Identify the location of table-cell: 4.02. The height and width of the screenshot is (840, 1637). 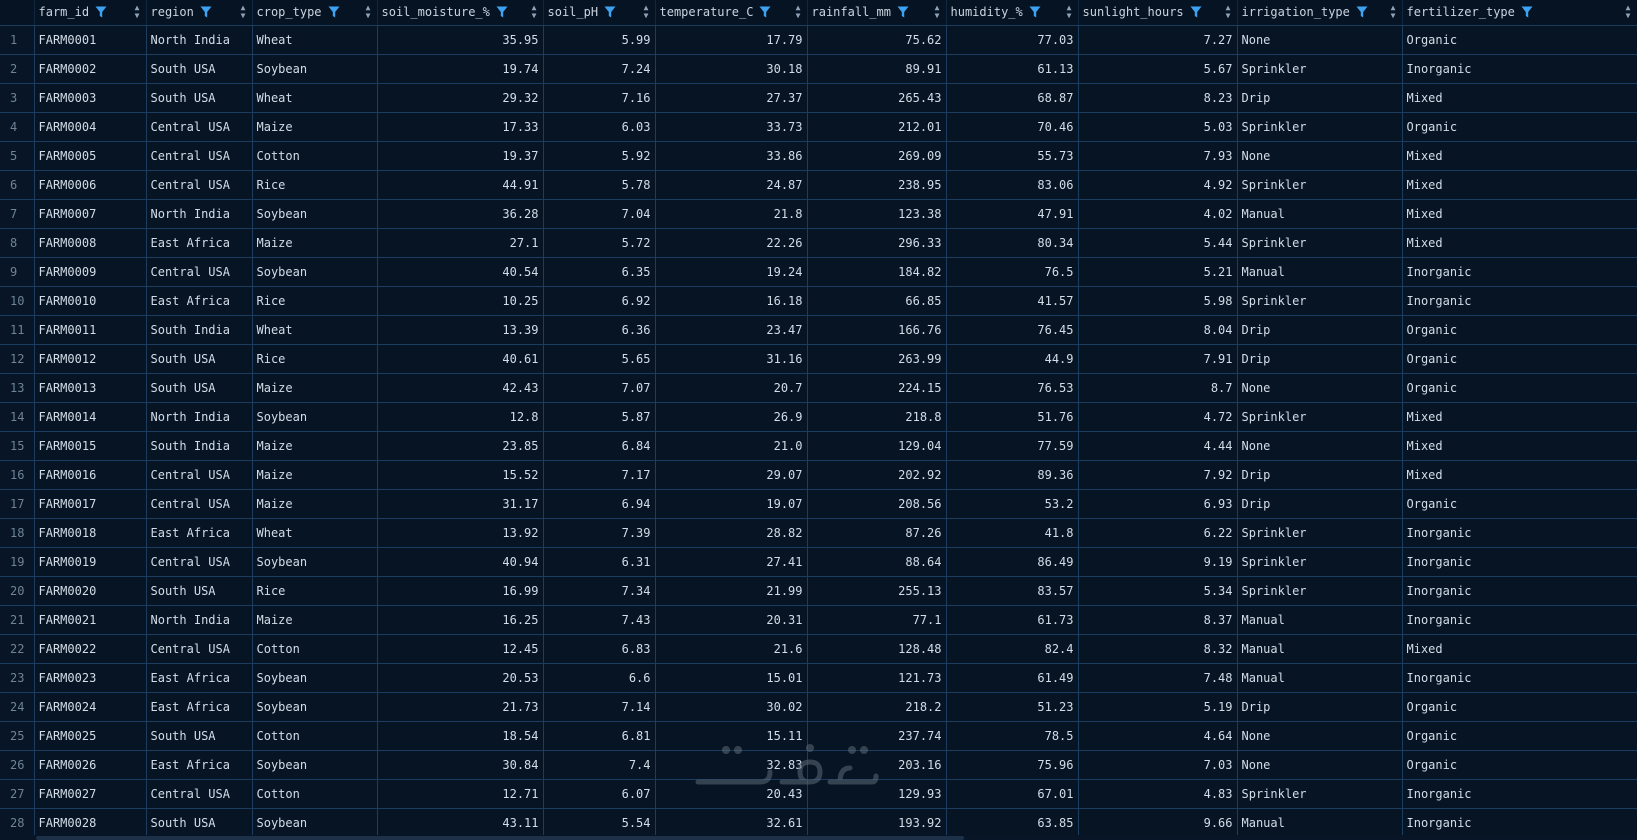
(1158, 214).